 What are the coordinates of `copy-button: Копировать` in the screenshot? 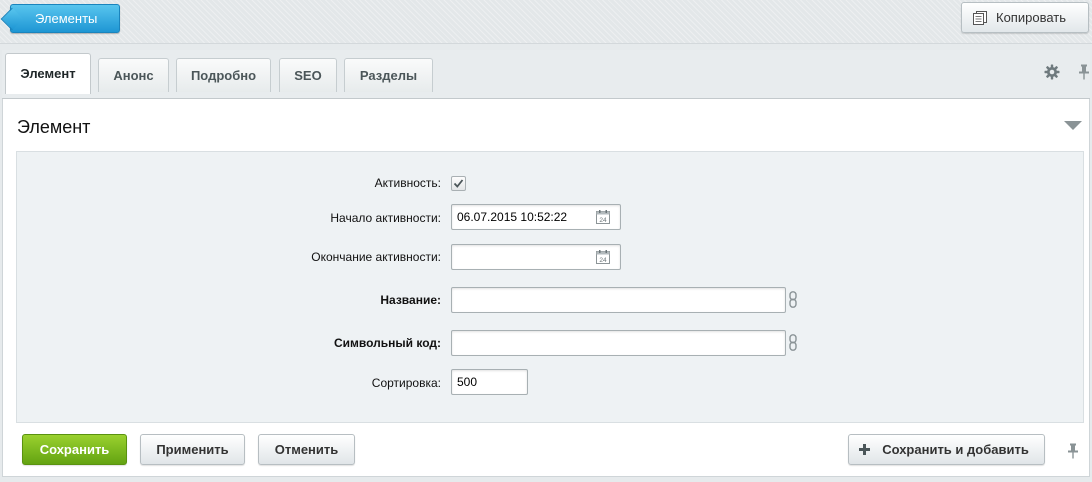 It's located at (1025, 17).